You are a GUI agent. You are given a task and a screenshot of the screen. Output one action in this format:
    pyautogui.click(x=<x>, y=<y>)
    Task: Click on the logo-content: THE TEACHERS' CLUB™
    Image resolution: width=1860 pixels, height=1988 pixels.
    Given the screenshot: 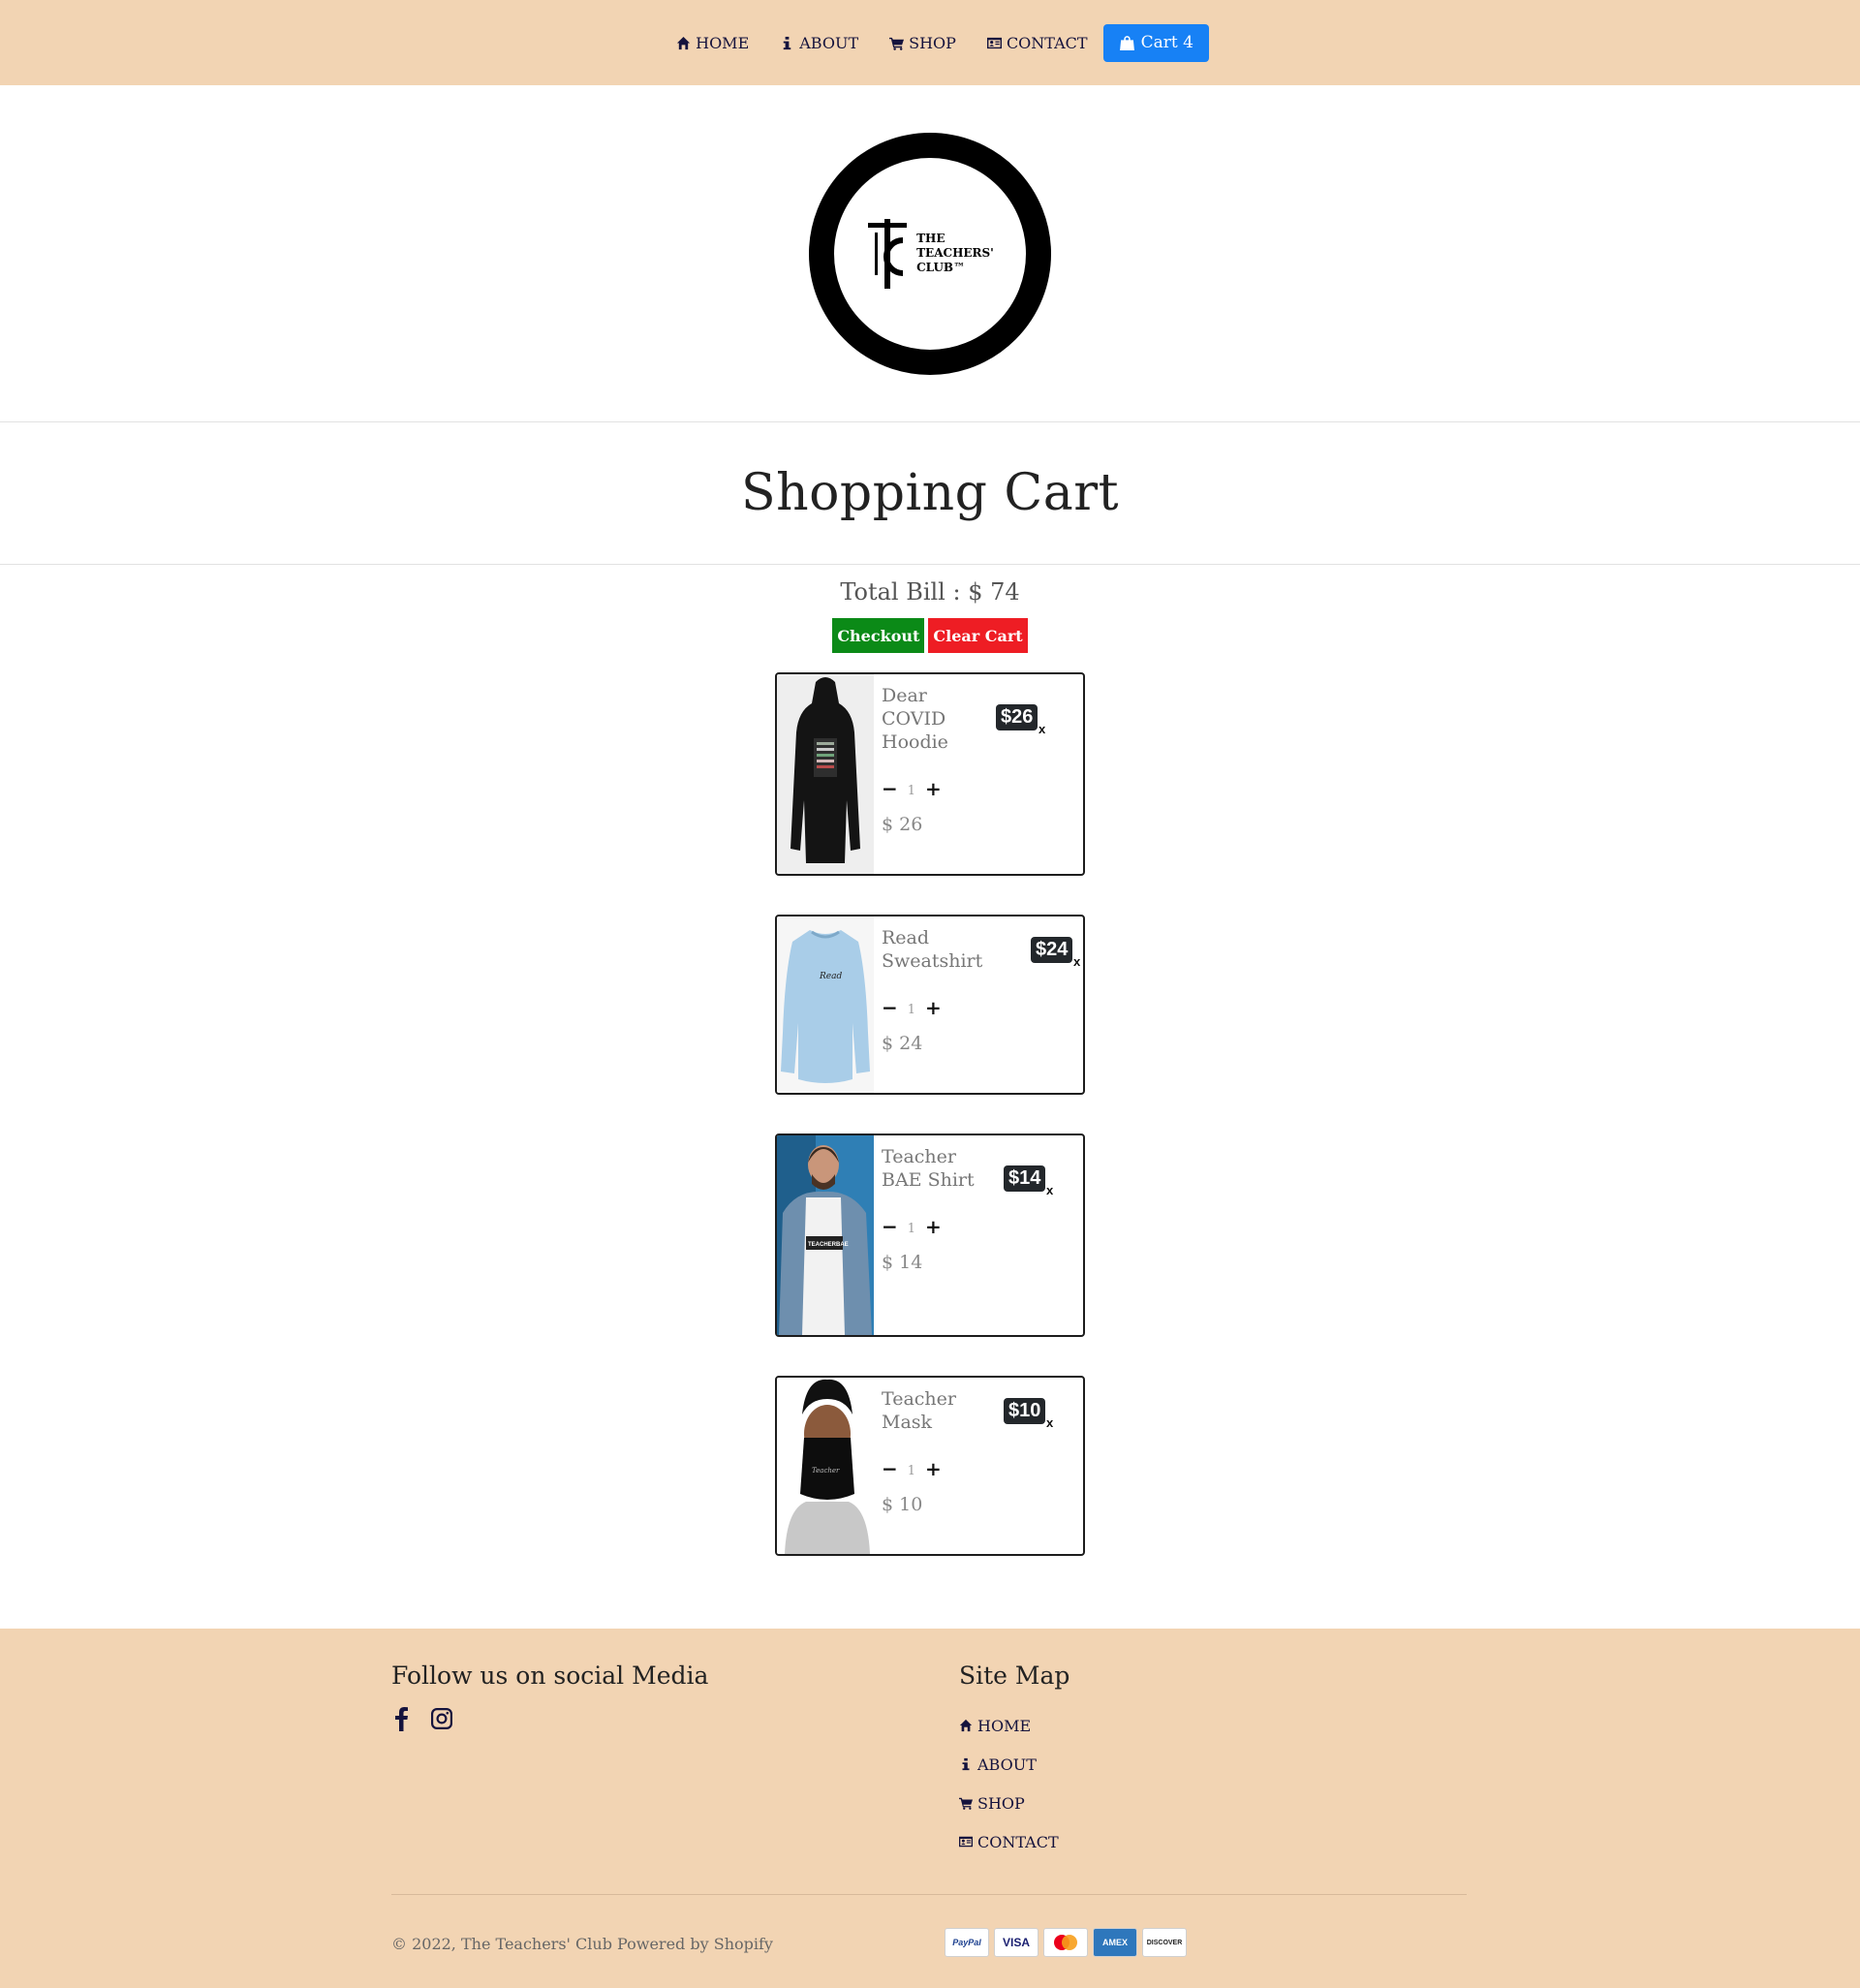 What is the action you would take?
    pyautogui.click(x=930, y=254)
    